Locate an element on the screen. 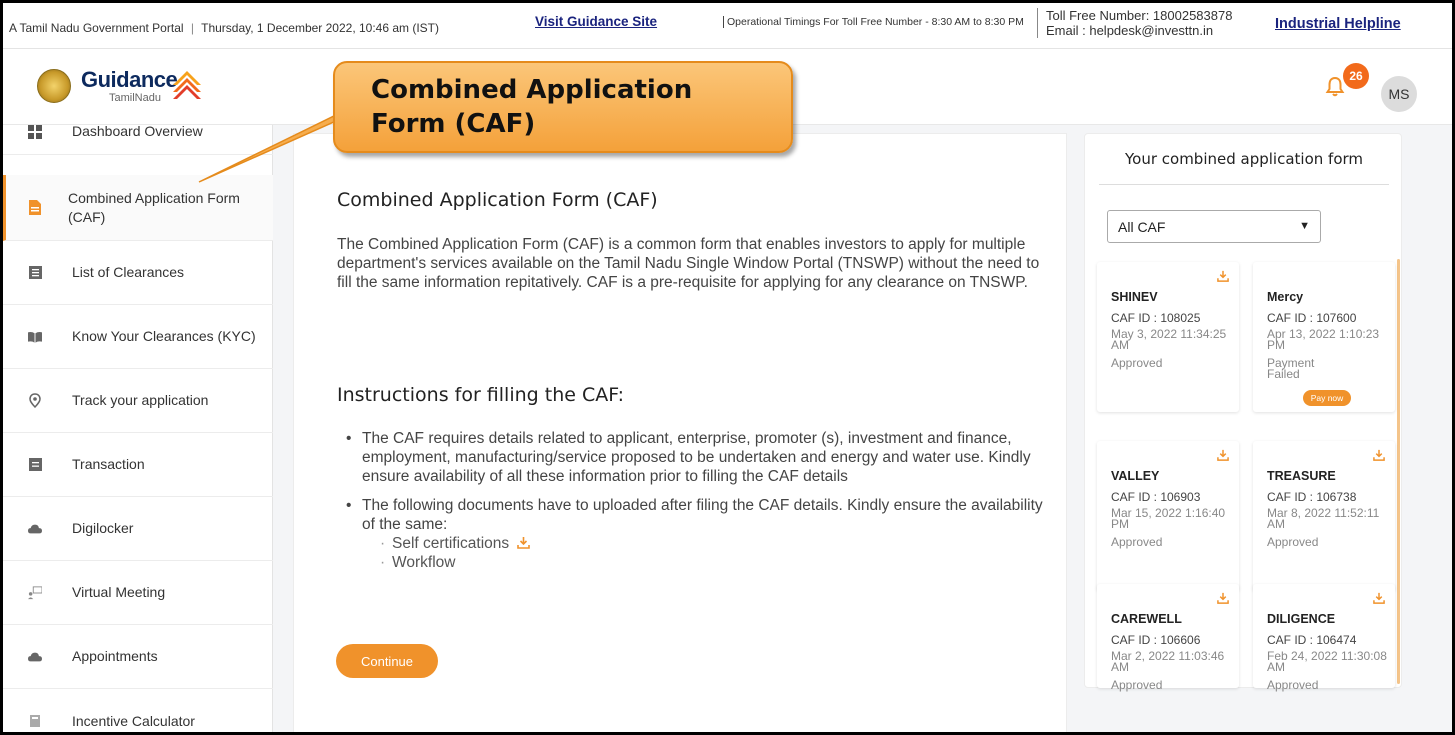 Image resolution: width=1455 pixels, height=735 pixels. book-icon is located at coordinates (35, 337).